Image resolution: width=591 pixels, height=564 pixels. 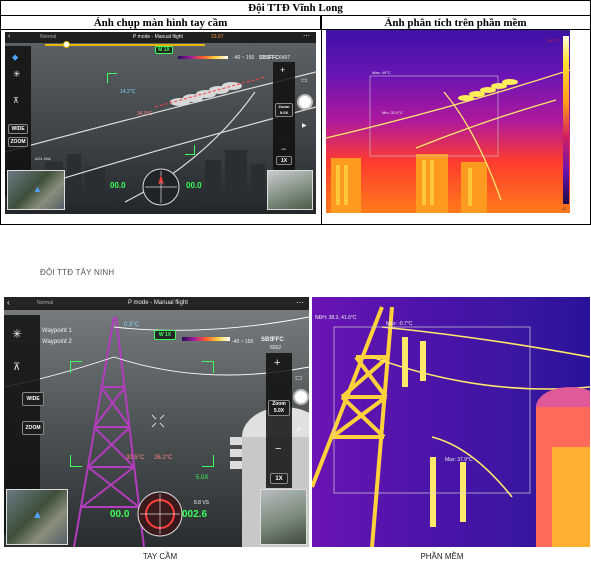 What do you see at coordinates (161, 187) in the screenshot?
I see `attitude-indicator` at bounding box center [161, 187].